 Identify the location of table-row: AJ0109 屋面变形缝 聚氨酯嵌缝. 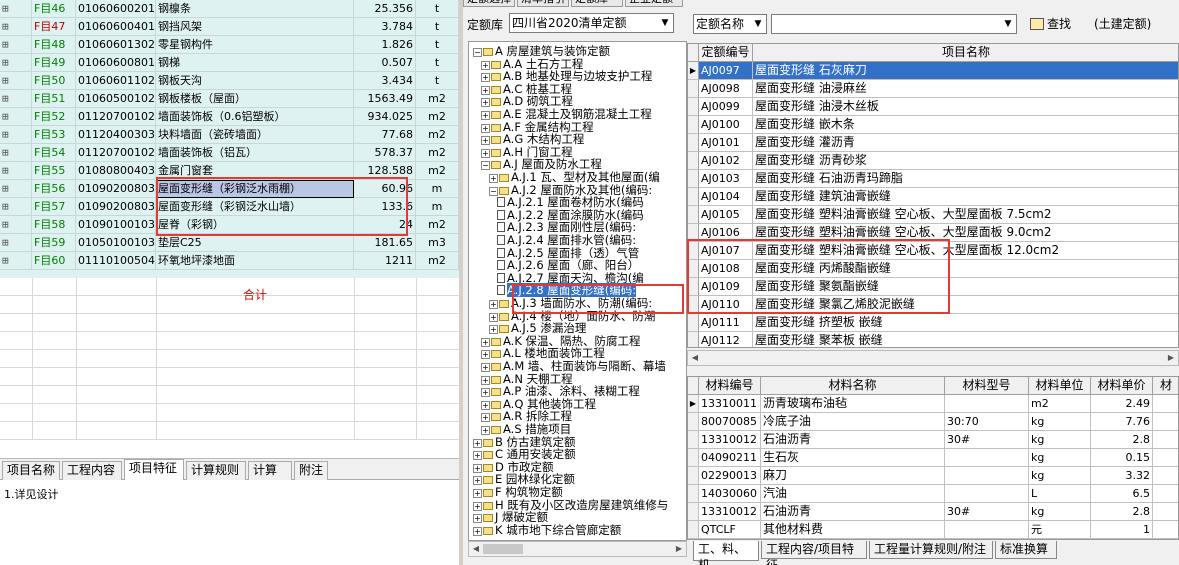
(933, 287).